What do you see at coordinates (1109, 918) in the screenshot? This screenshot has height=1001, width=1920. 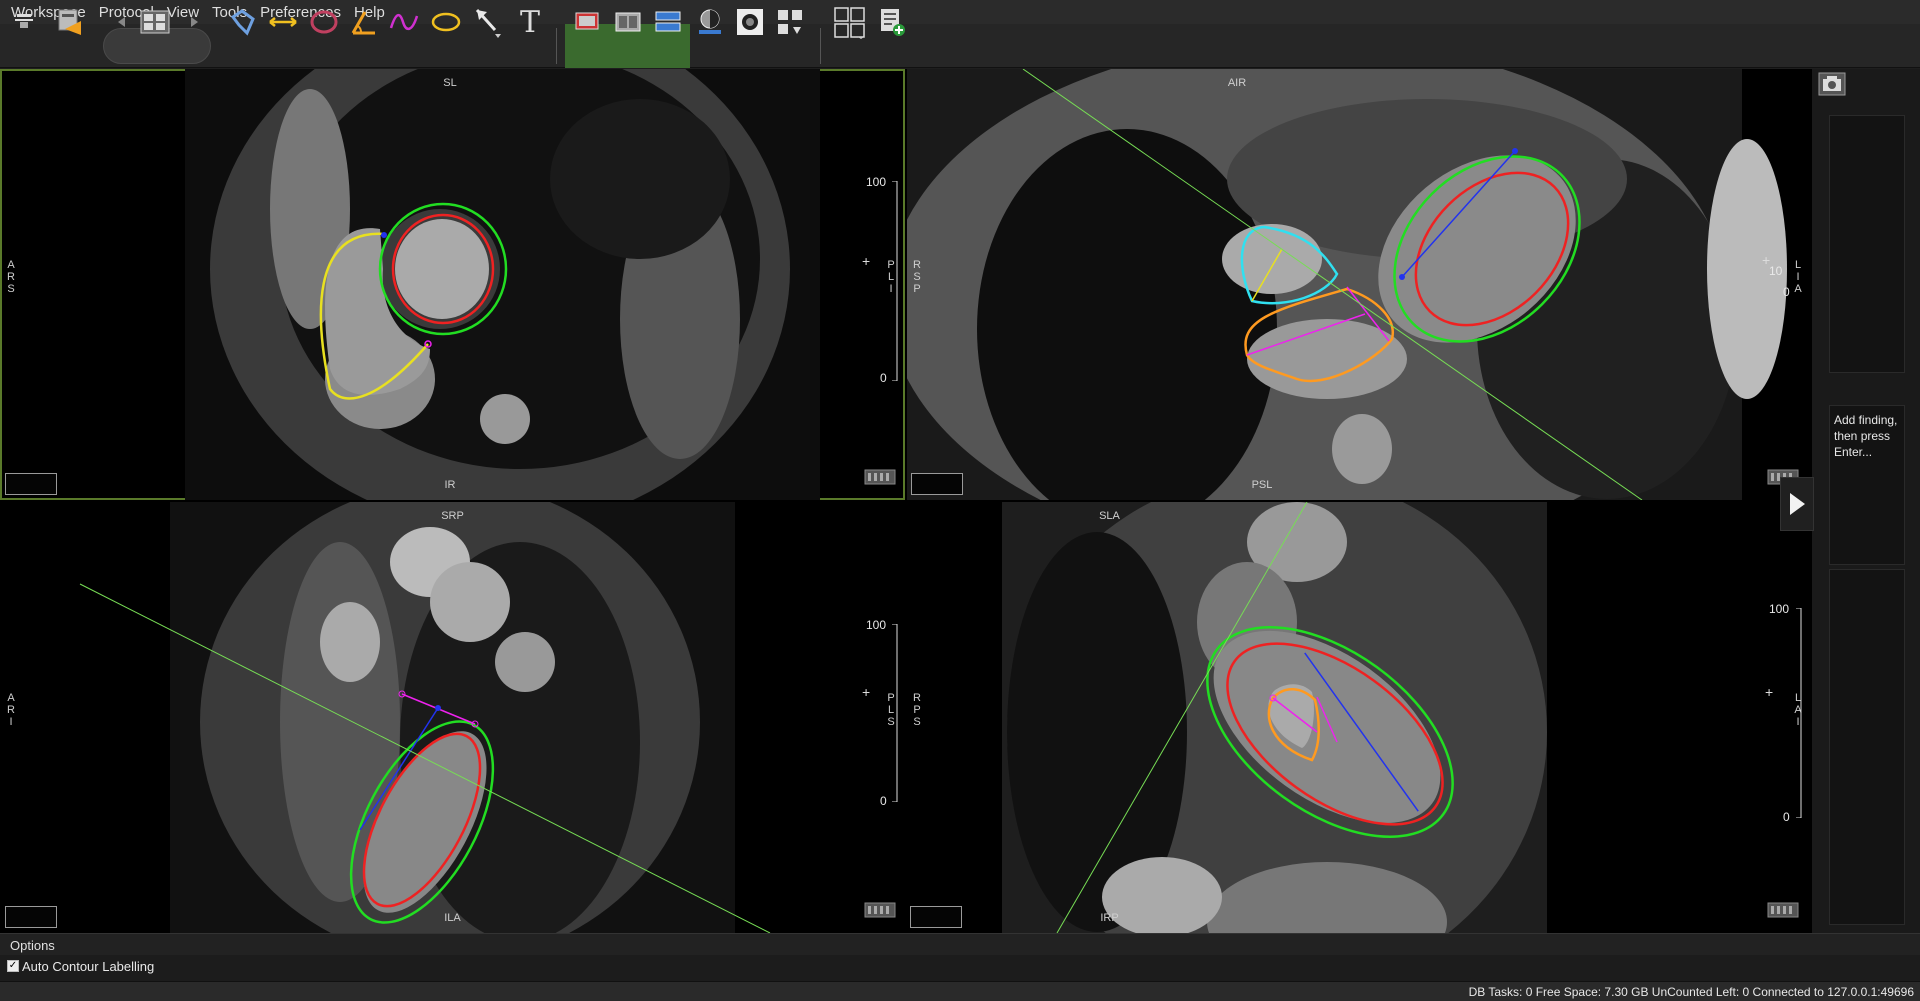 I see `orientation-bottom: IRP` at bounding box center [1109, 918].